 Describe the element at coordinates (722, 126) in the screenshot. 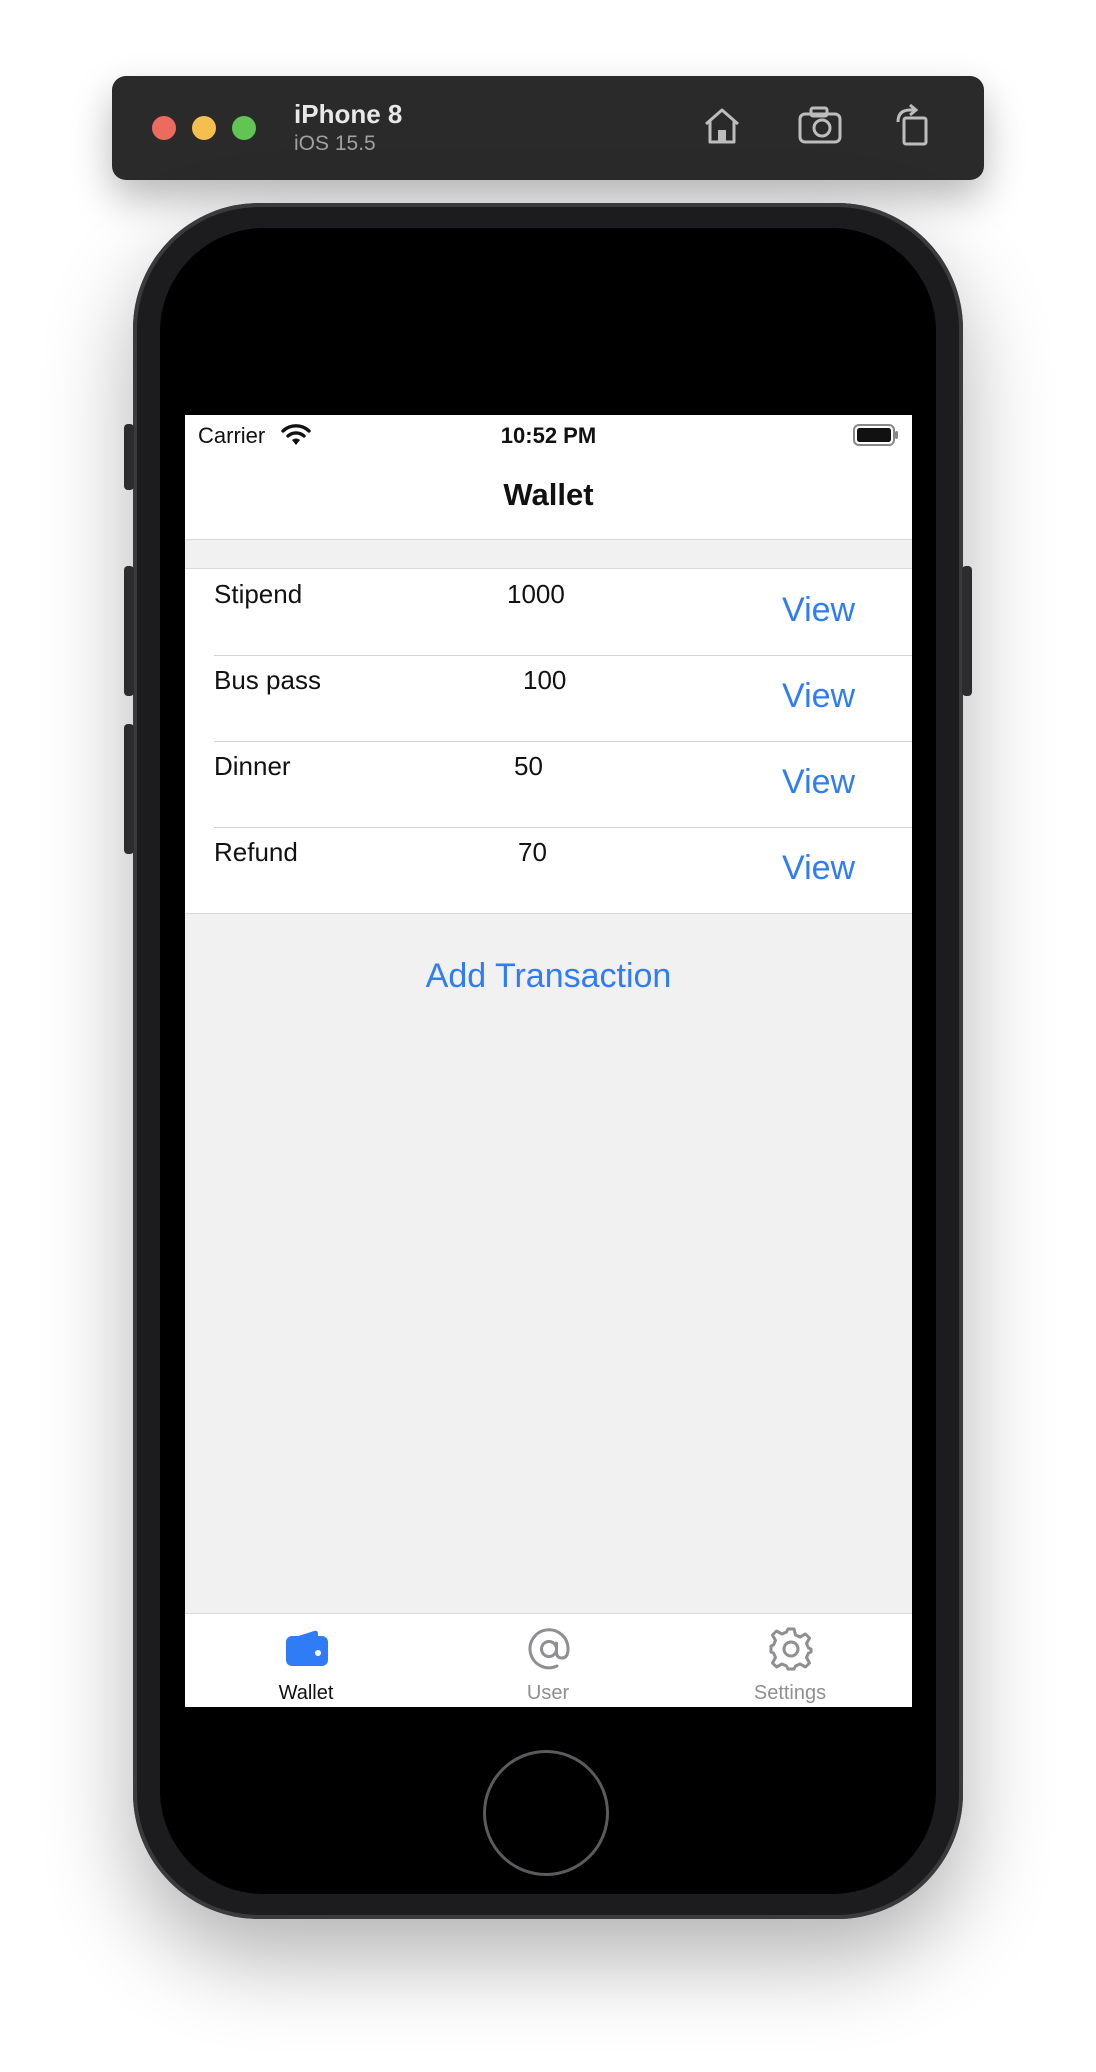

I see `home-icon` at that location.